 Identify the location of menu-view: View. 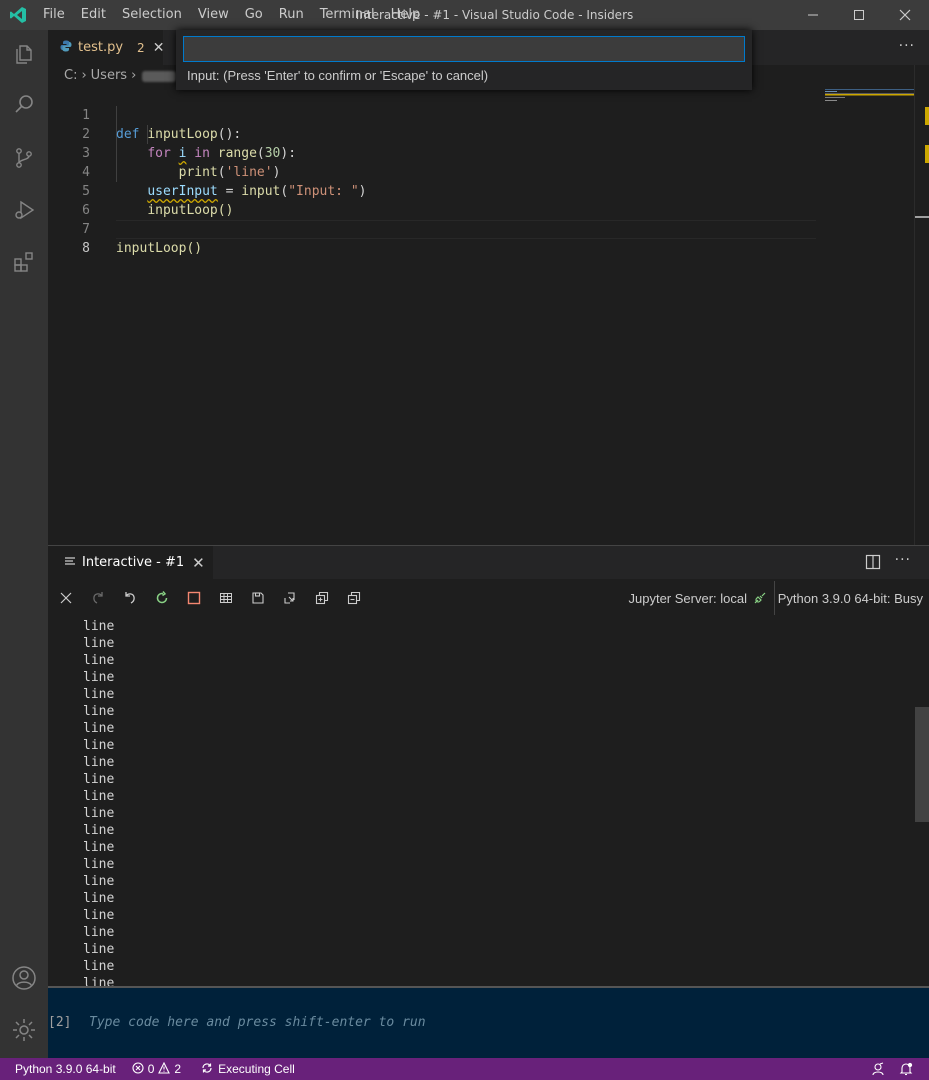
(213, 15).